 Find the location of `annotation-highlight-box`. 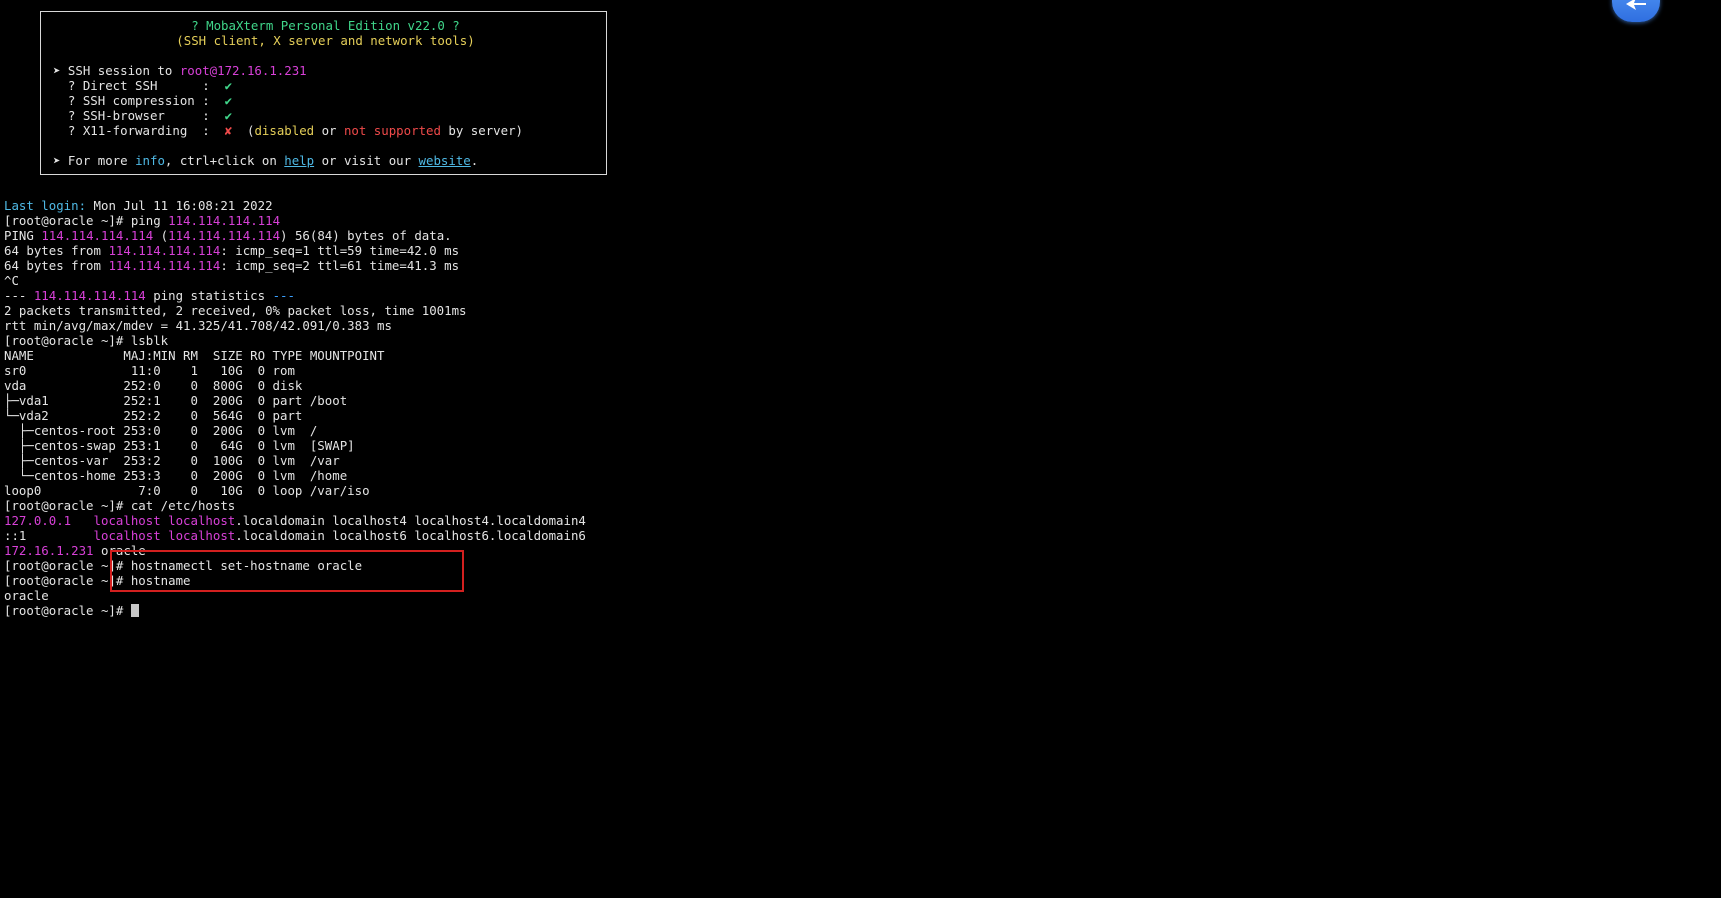

annotation-highlight-box is located at coordinates (287, 571).